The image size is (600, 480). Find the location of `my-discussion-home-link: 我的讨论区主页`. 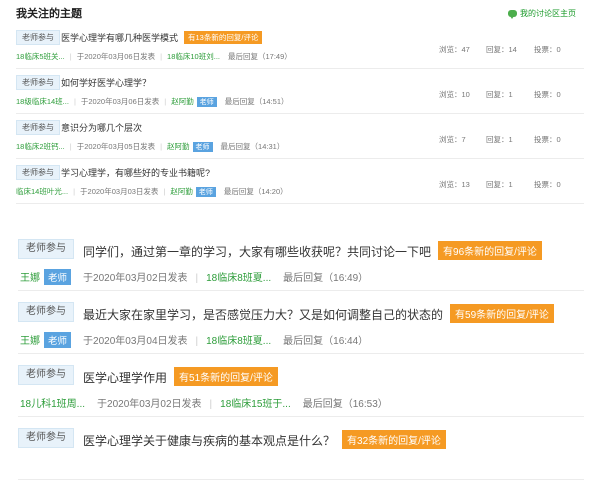

my-discussion-home-link: 我的讨论区主页 is located at coordinates (542, 13).